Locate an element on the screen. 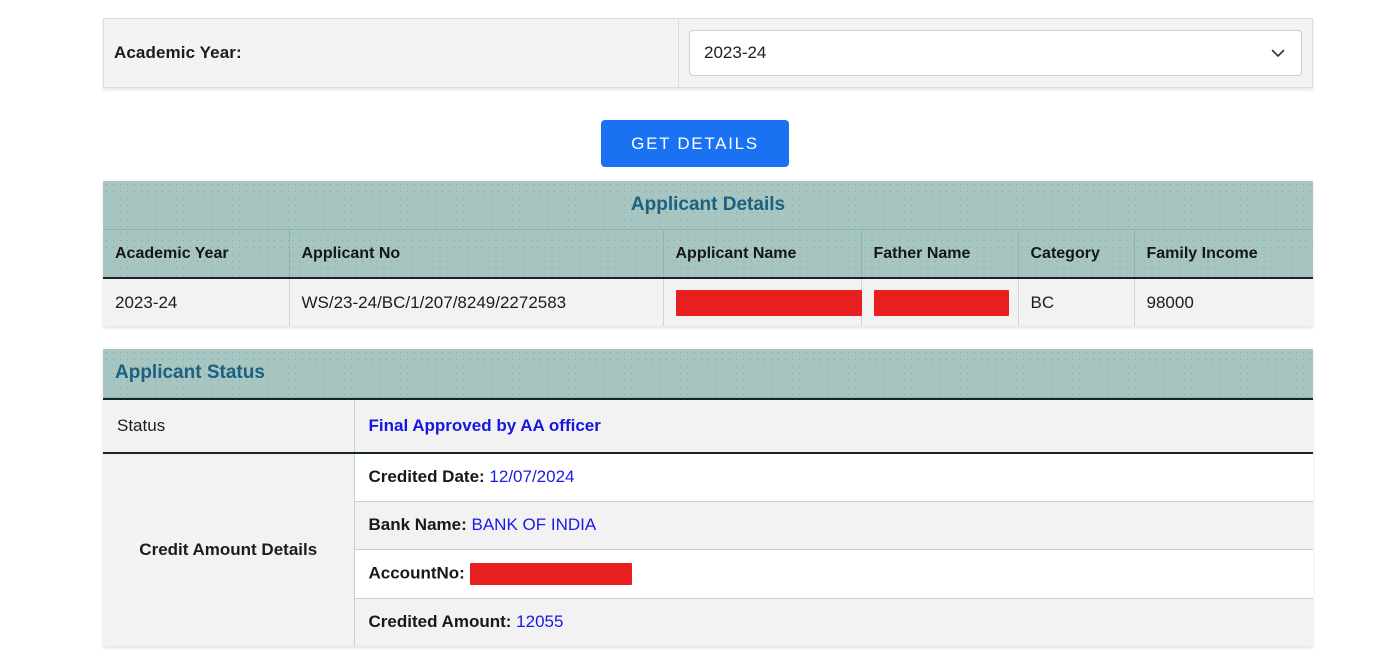  get-details-button-wrap: GET DETAILS is located at coordinates (695, 143).